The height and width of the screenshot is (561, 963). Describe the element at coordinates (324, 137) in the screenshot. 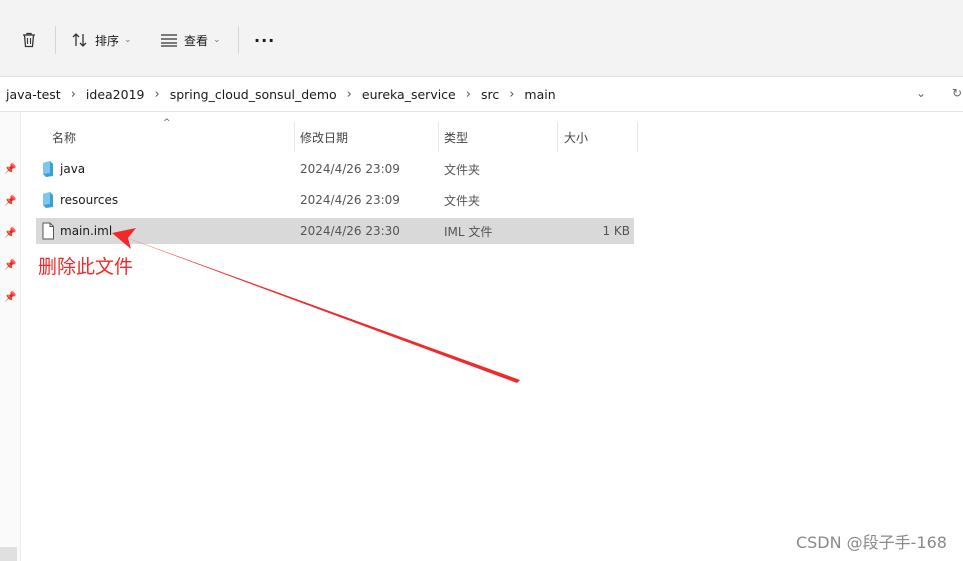

I see `column-header-date: 修改日期` at that location.